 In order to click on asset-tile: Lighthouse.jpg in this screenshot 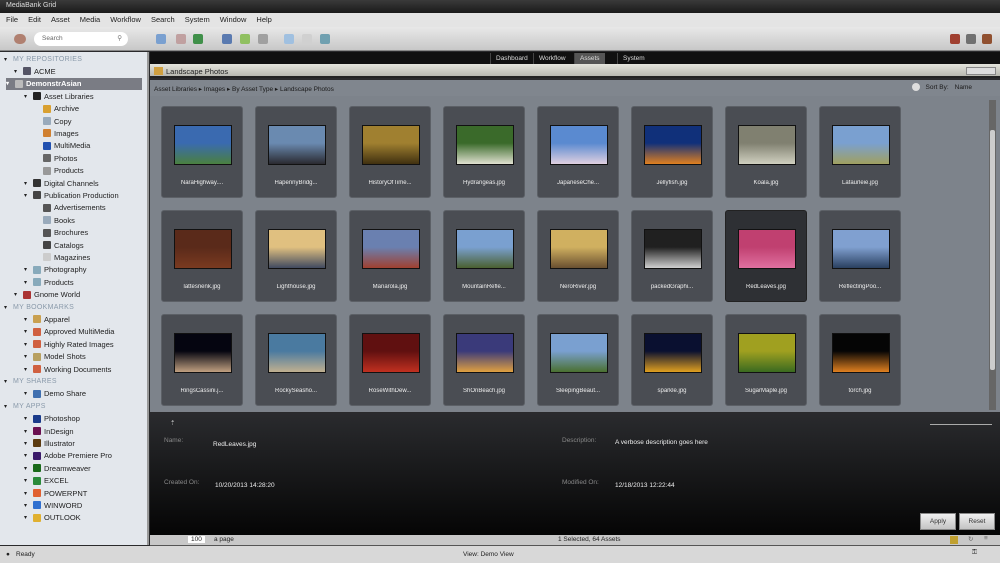, I will do `click(296, 256)`.